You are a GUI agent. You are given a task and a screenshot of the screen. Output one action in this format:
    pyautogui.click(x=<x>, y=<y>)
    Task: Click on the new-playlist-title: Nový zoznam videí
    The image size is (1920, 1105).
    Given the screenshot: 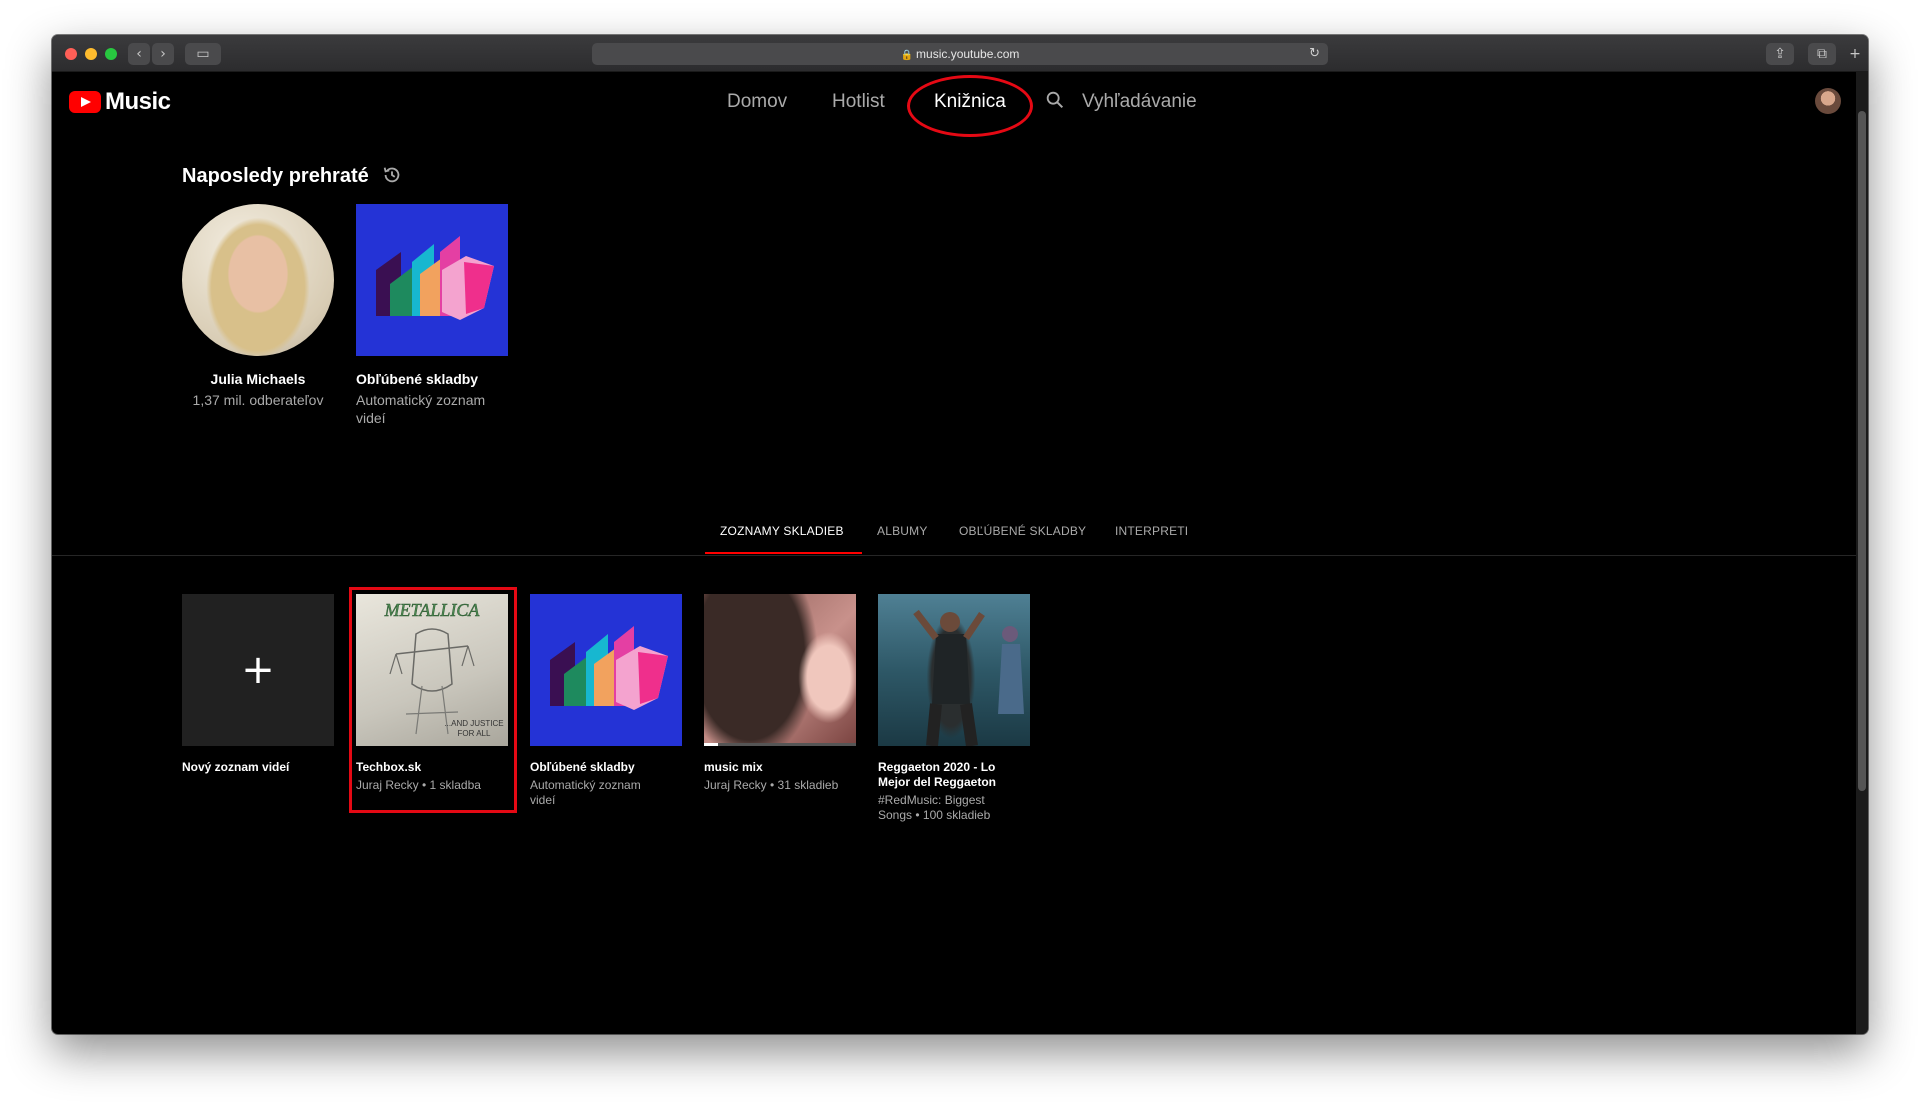 What is the action you would take?
    pyautogui.click(x=235, y=767)
    